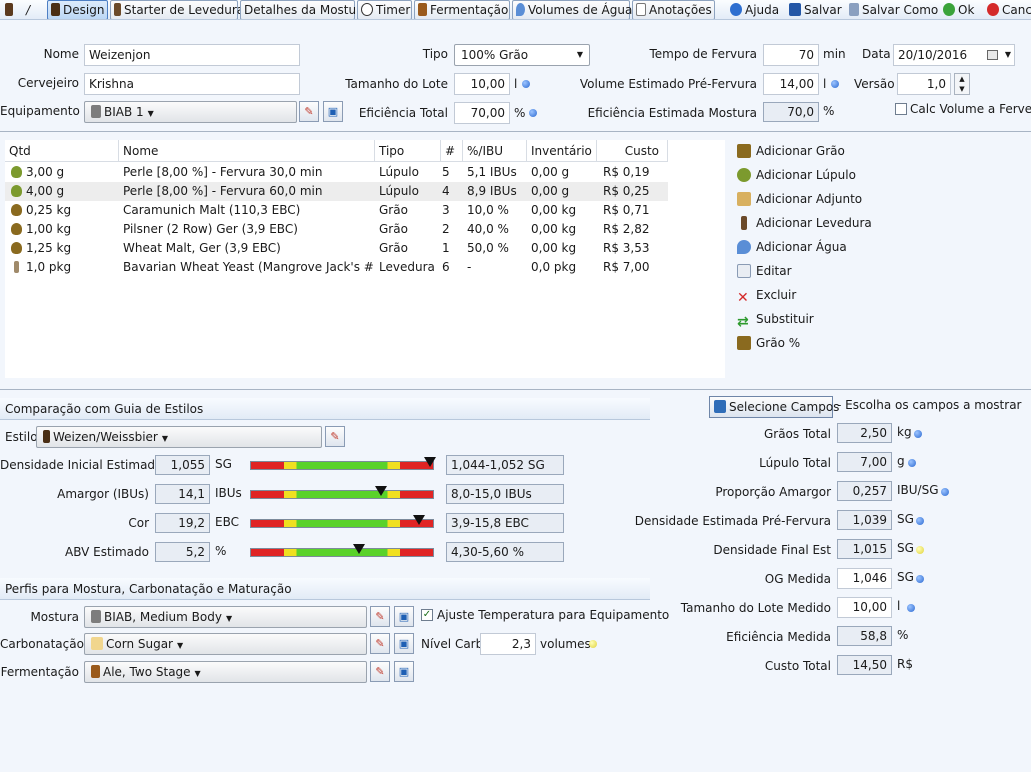 The image size is (1031, 772). I want to click on field-label: Custo Total, so click(797, 666).